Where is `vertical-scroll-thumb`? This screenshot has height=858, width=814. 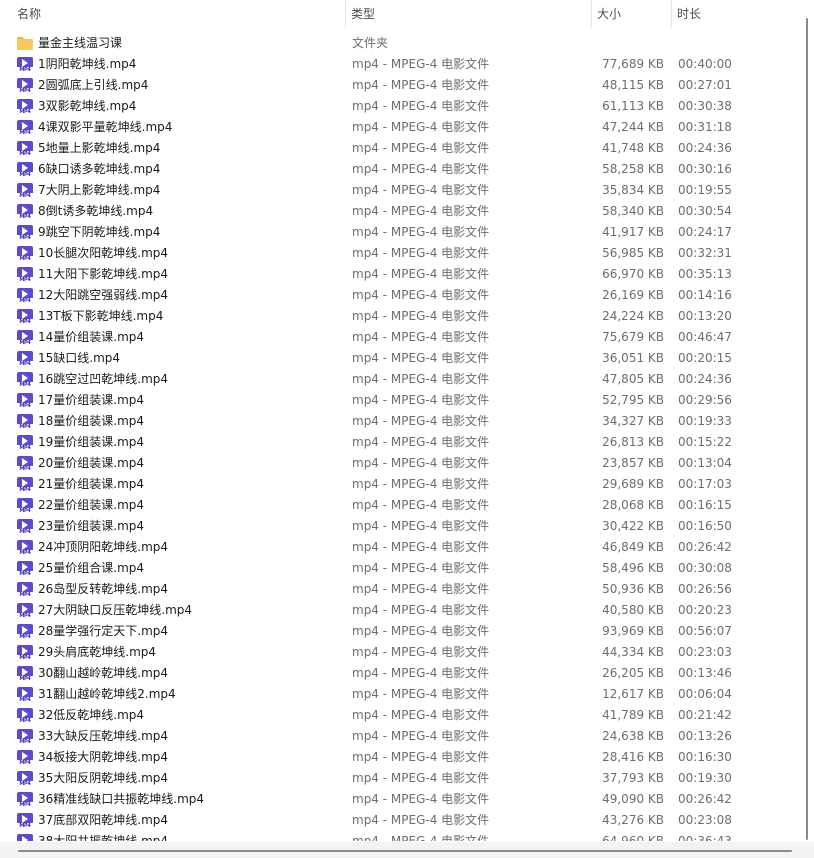
vertical-scroll-thumb is located at coordinates (807, 429).